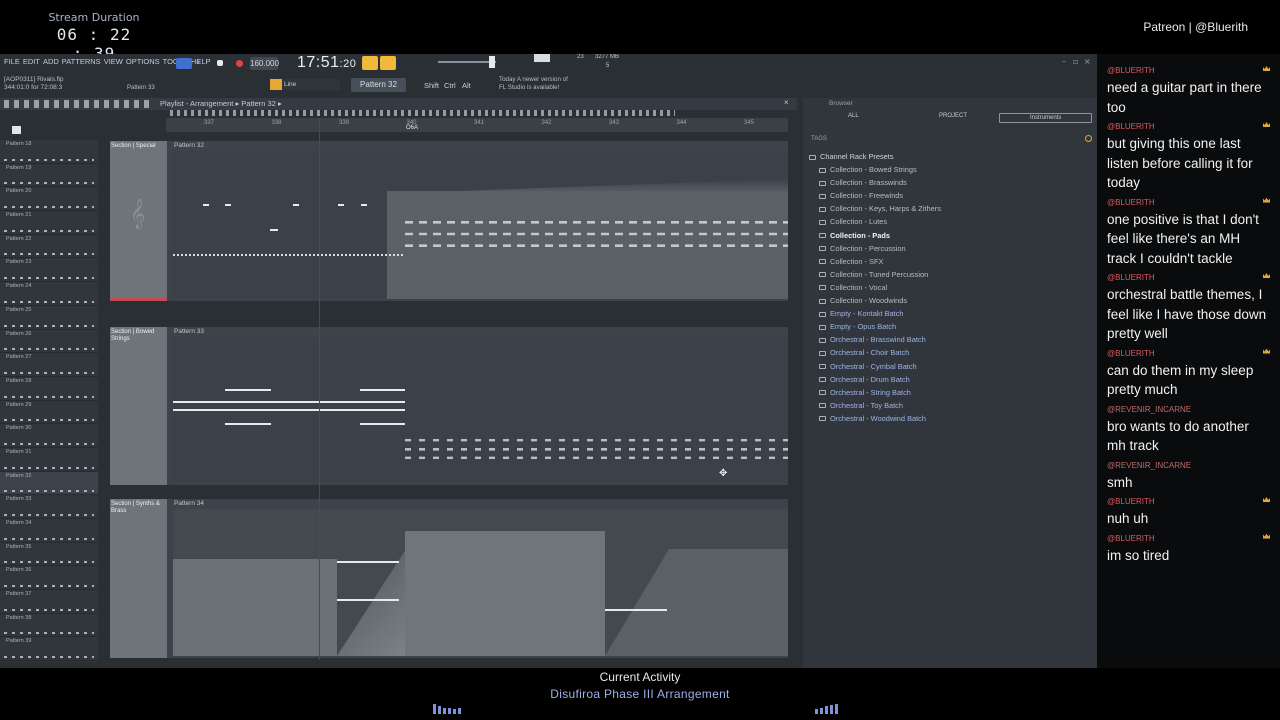 The image size is (1280, 720). I want to click on track-item: Pattern 24, so click(49, 294).